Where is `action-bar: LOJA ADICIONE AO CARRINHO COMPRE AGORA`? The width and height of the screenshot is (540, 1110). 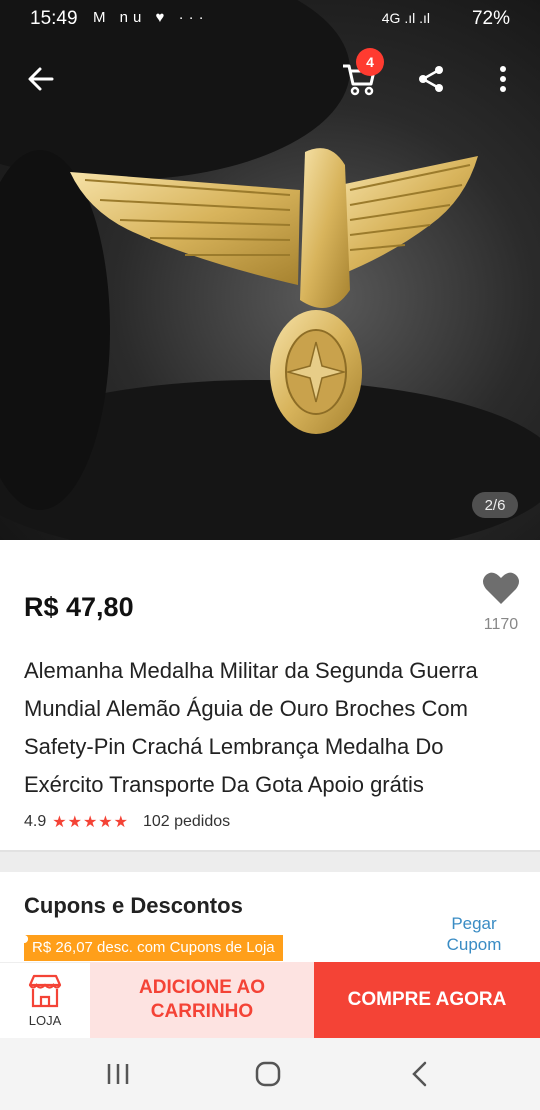 action-bar: LOJA ADICIONE AO CARRINHO COMPRE AGORA is located at coordinates (270, 1000).